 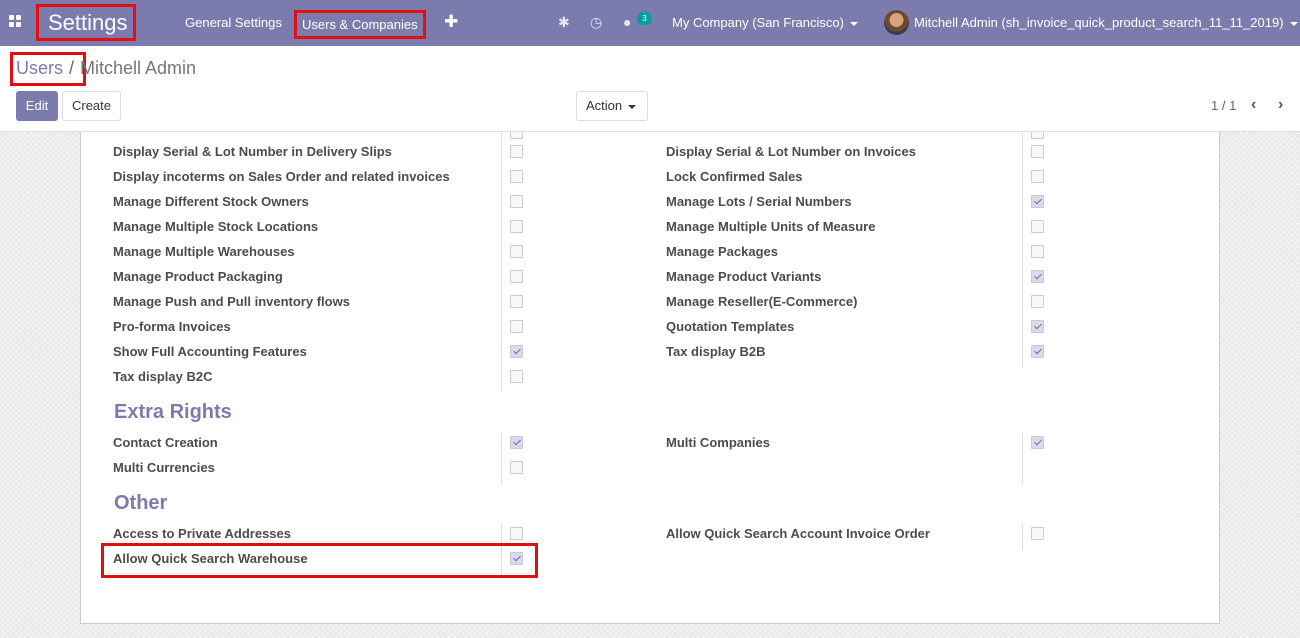 What do you see at coordinates (722, 251) in the screenshot?
I see `field-label: Manage Packages` at bounding box center [722, 251].